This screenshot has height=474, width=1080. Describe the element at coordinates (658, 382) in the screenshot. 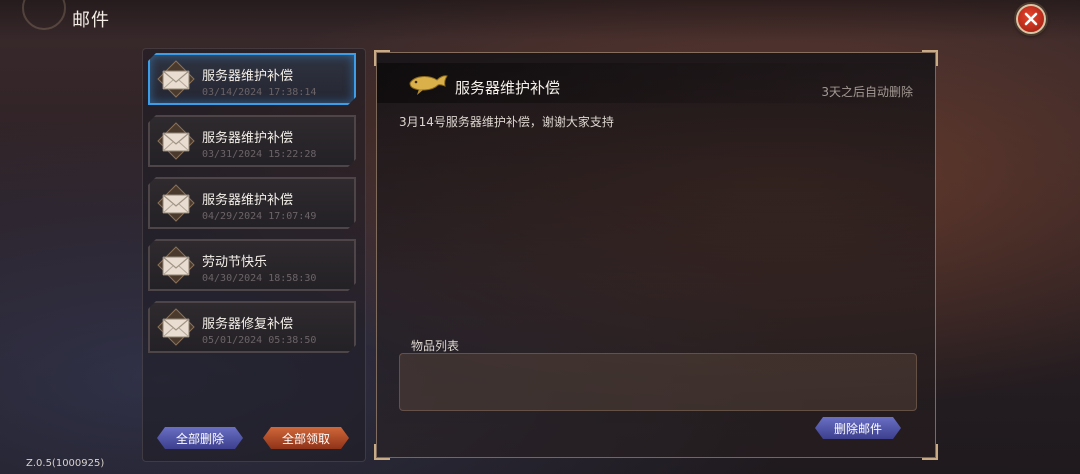

I see `items-list-box` at that location.